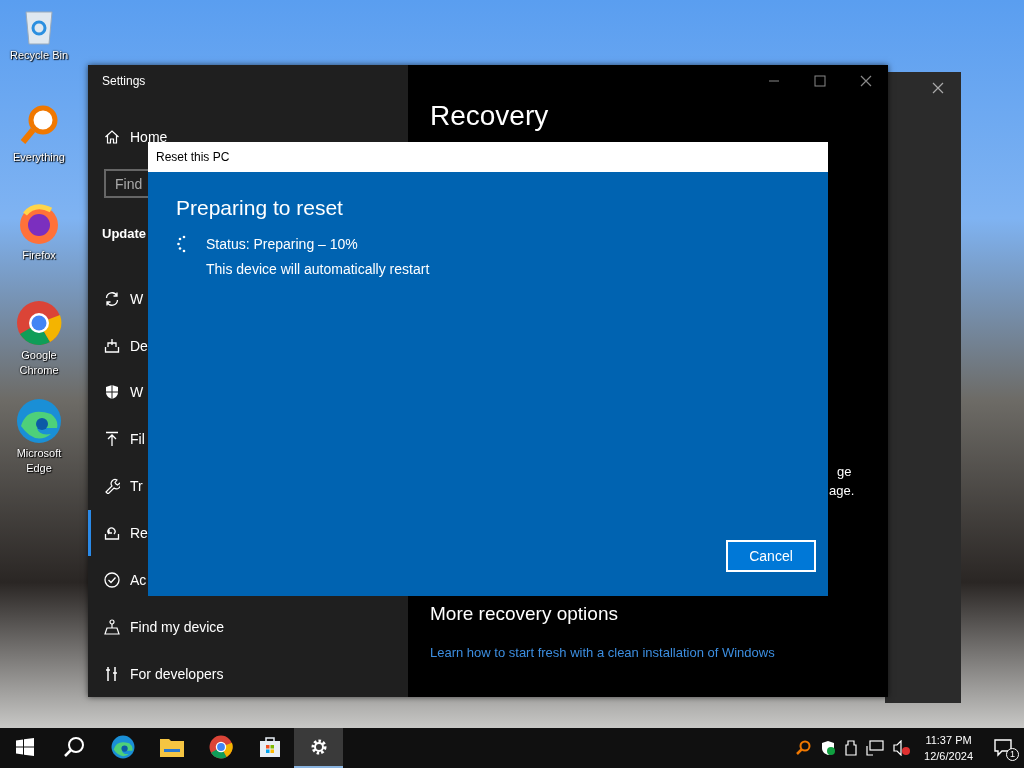  What do you see at coordinates (318, 269) in the screenshot?
I see `restart-note: This device will automatically restart` at bounding box center [318, 269].